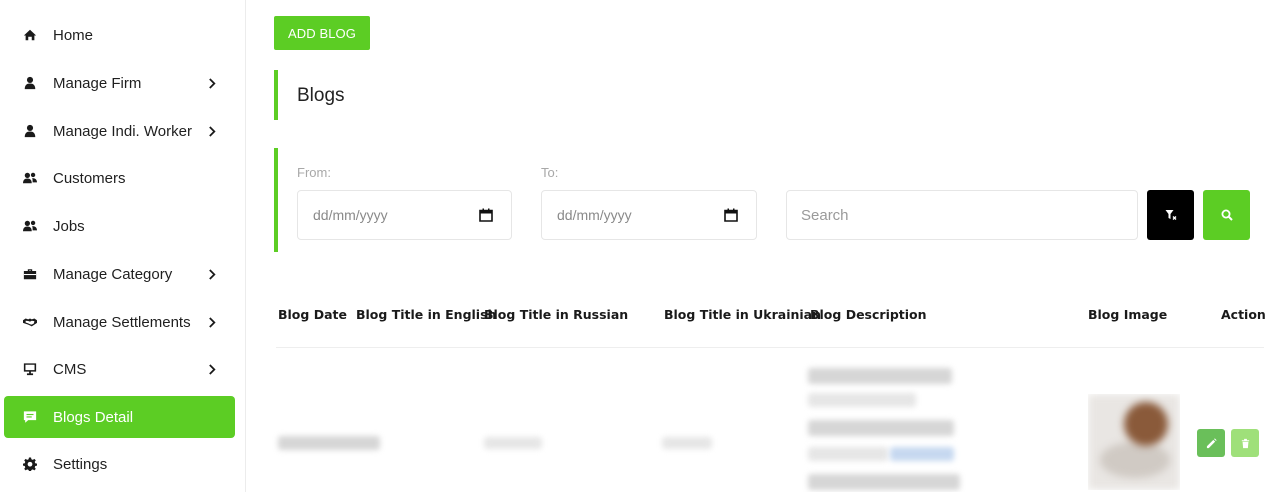  Describe the element at coordinates (73, 35) in the screenshot. I see `sidebar-item-label: Home` at that location.